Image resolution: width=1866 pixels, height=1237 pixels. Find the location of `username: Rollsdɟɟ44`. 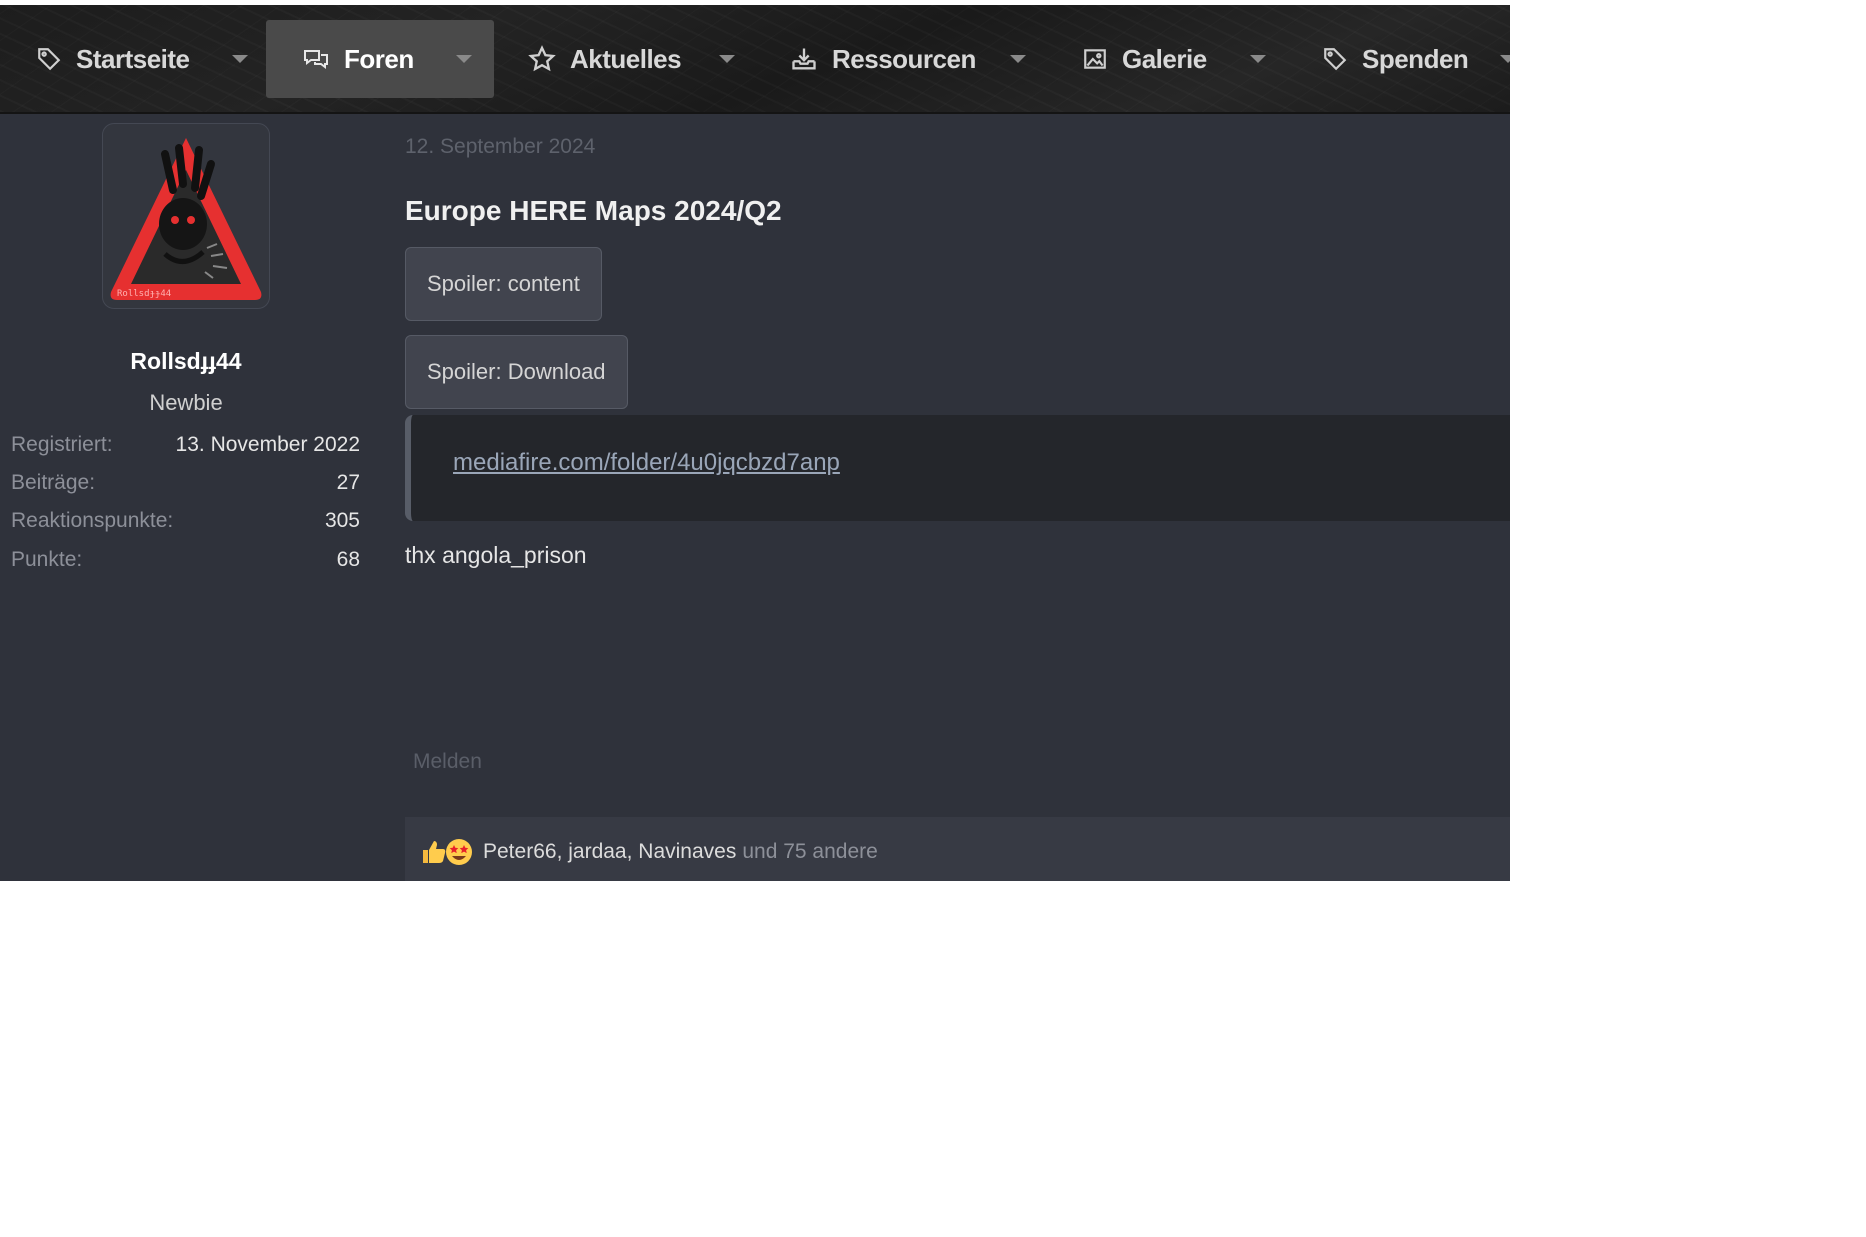

username: Rollsdɟɟ44 is located at coordinates (186, 361).